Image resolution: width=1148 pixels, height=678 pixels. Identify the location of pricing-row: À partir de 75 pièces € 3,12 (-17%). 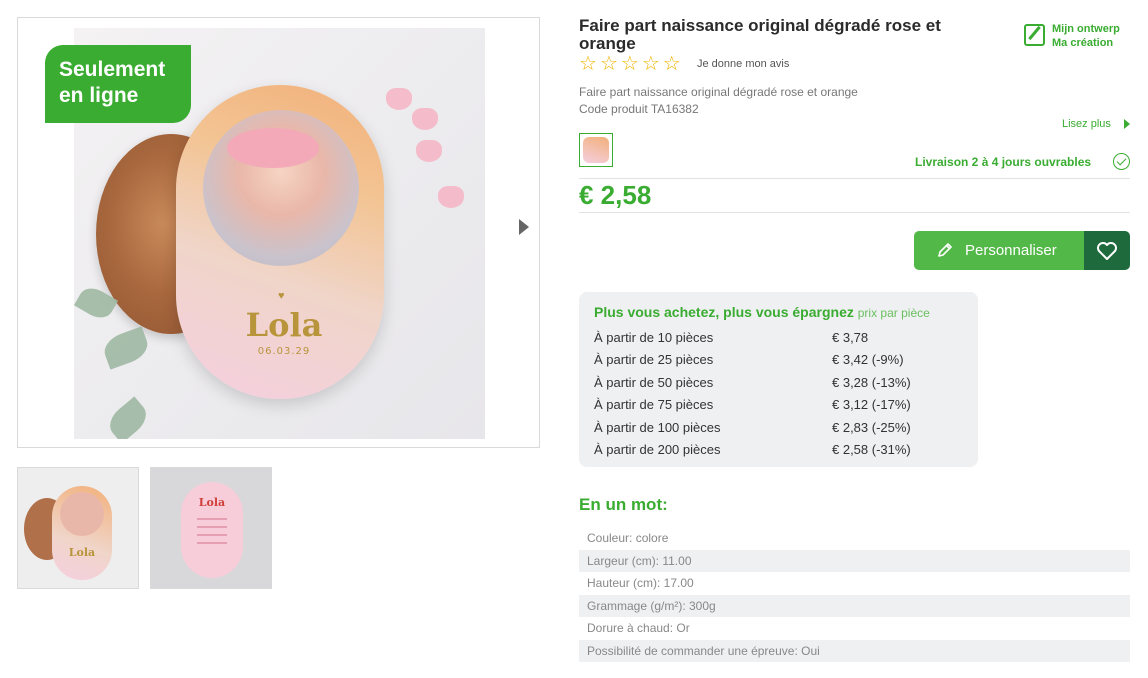
(779, 408).